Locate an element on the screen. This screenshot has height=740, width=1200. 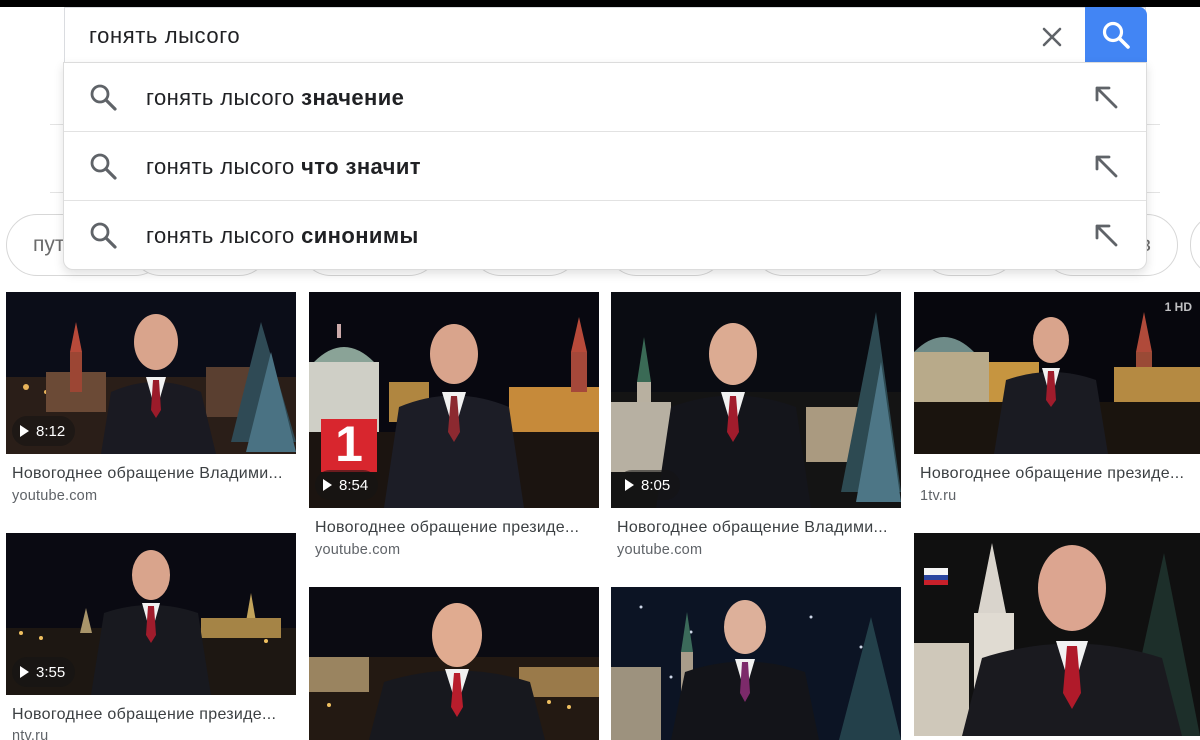
suggestion-completion: синонимы is located at coordinates (360, 235).